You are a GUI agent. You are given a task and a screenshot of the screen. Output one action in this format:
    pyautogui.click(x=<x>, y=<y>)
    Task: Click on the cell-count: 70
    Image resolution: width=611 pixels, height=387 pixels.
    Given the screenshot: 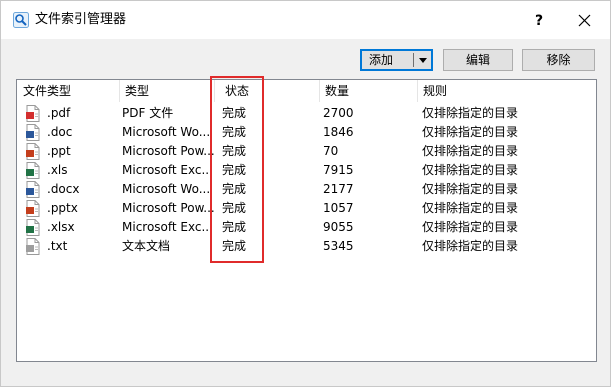 What is the action you would take?
    pyautogui.click(x=331, y=151)
    